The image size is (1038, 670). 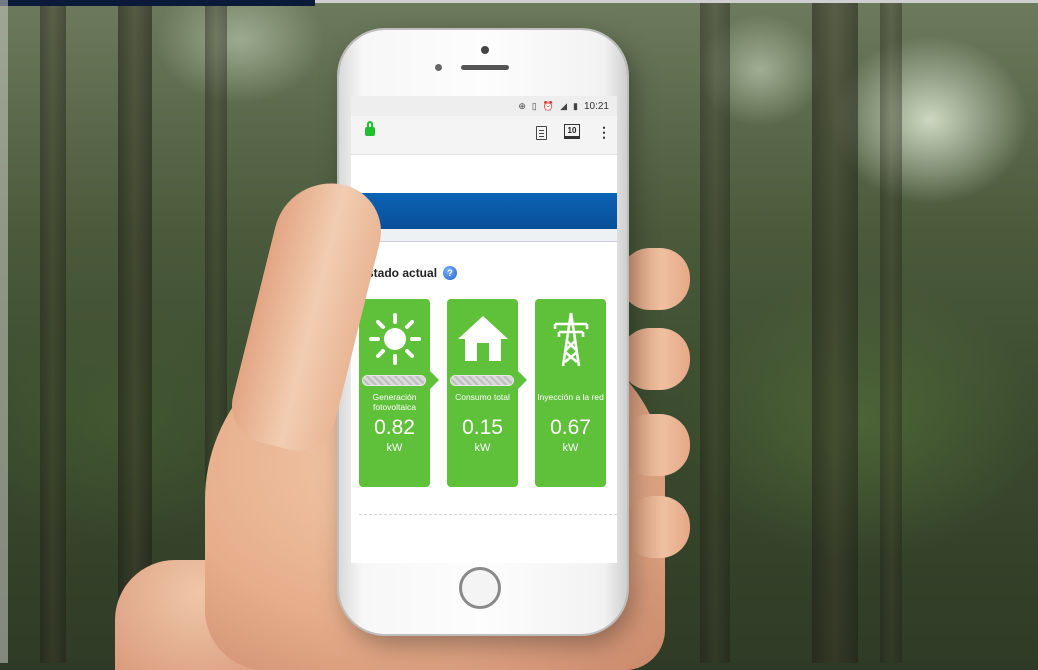 I want to click on card-pv-generation: Generación fotovoltaica 0.82 kW, so click(x=394, y=393).